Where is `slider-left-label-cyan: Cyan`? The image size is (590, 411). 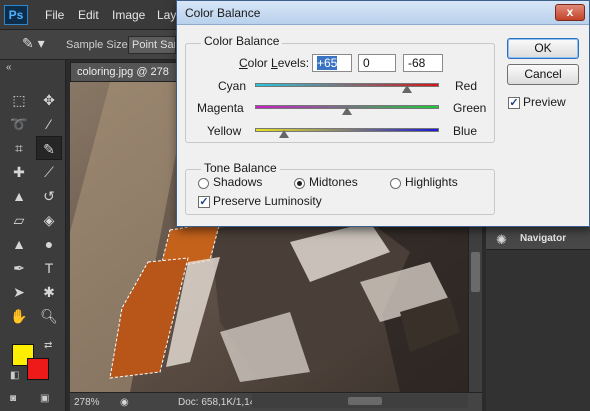
slider-left-label-cyan: Cyan is located at coordinates (232, 86).